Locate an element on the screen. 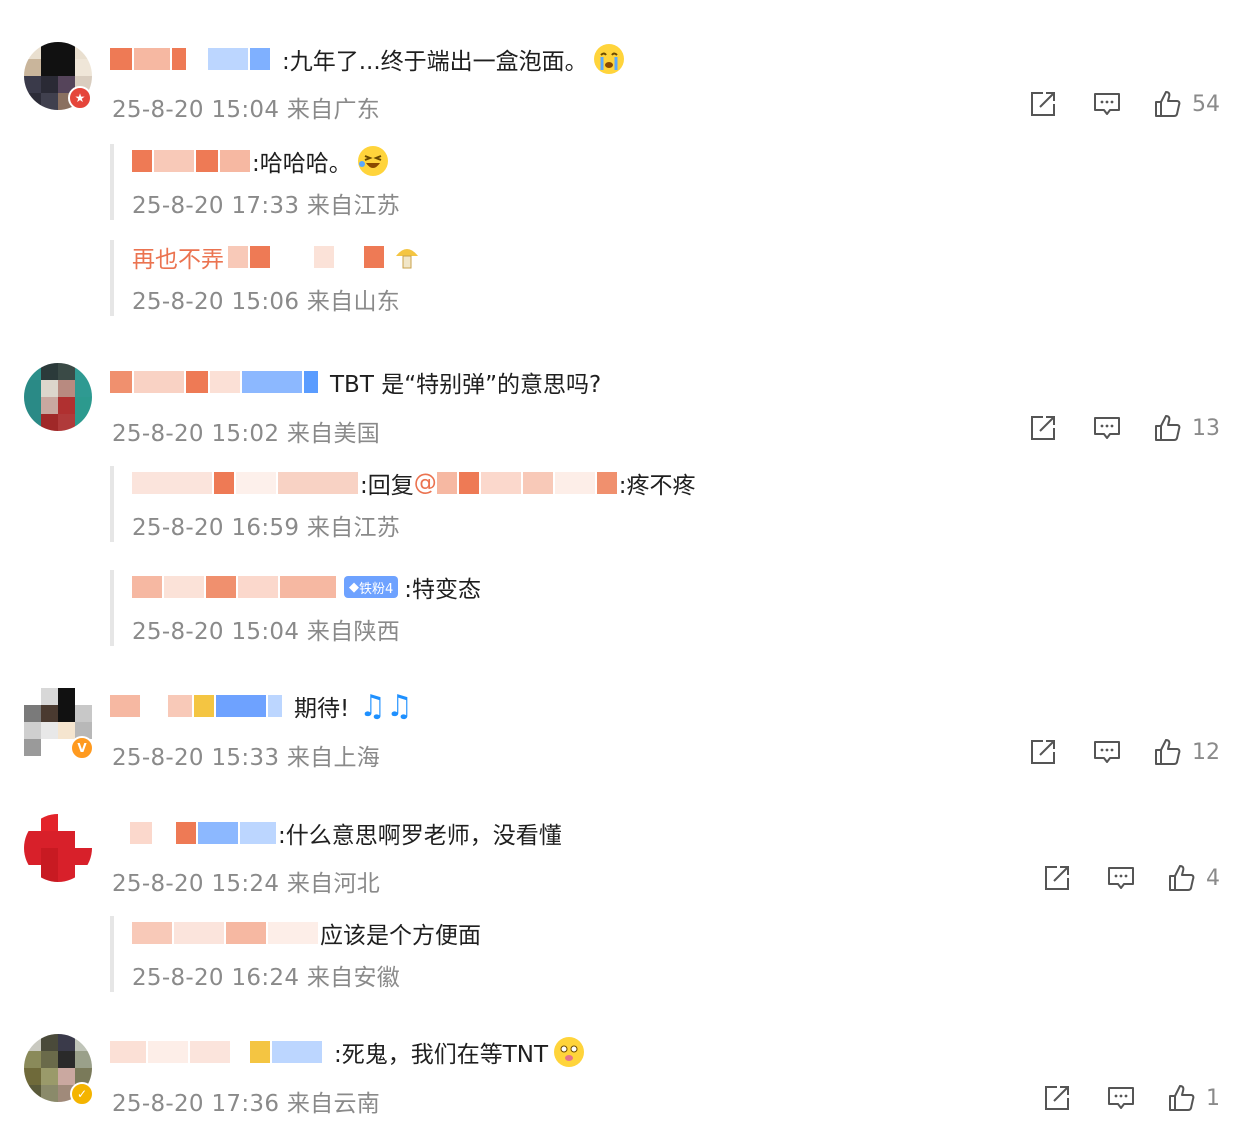  crying-emoji-icon is located at coordinates (608, 59).